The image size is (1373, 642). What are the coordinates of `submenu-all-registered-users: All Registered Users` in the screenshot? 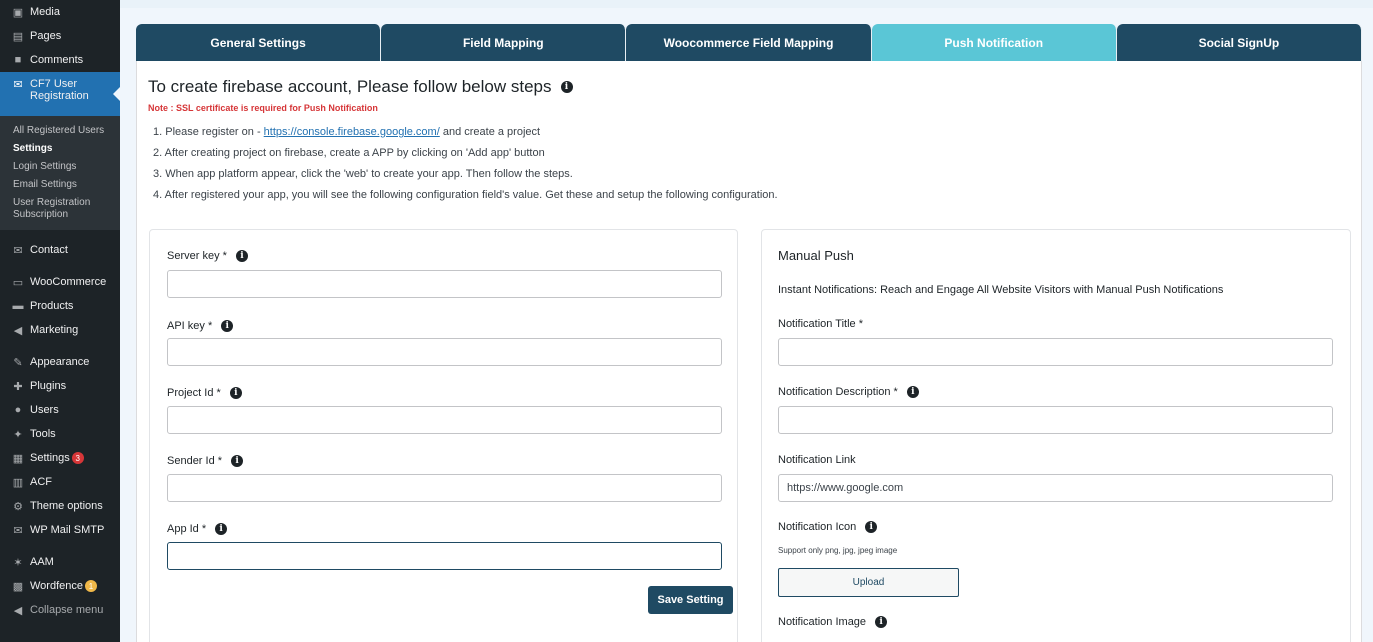 It's located at (60, 131).